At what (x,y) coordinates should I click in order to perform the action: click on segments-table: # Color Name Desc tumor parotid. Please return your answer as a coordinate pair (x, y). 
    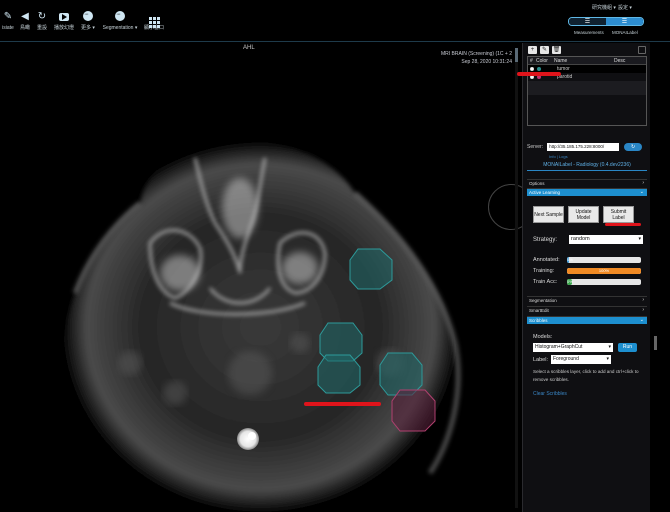
    Looking at the image, I should click on (587, 91).